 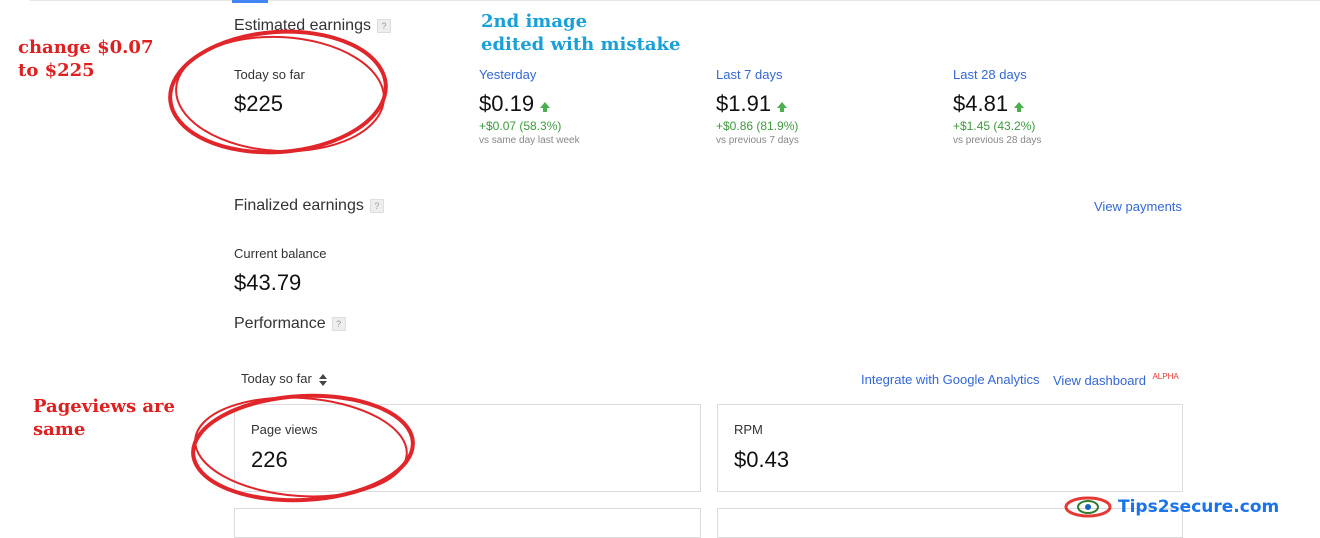 I want to click on metric-value: $4.81, so click(x=981, y=103).